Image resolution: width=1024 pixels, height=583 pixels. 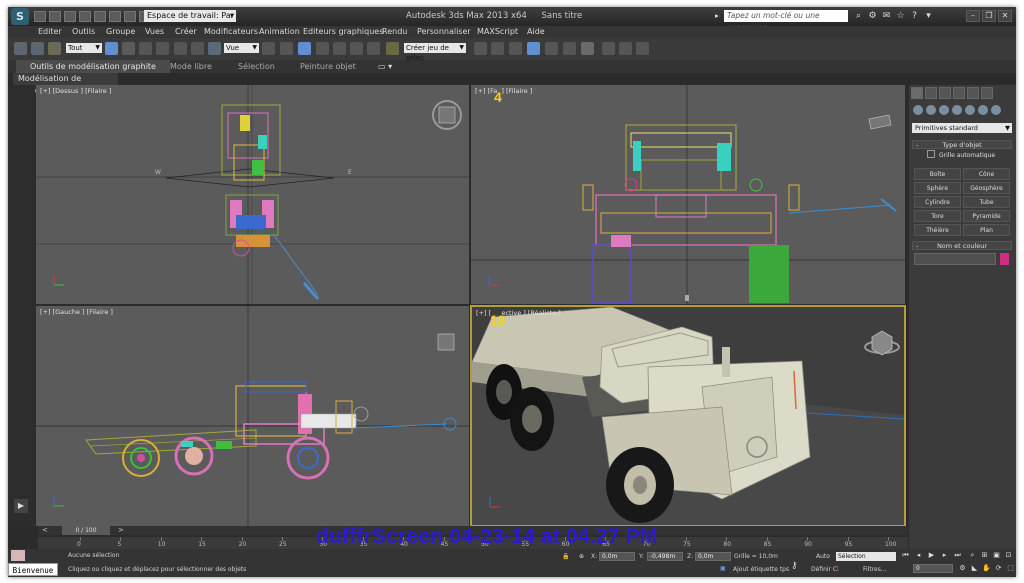 What do you see at coordinates (1004, 259) in the screenshot?
I see `object-color-swatch` at bounding box center [1004, 259].